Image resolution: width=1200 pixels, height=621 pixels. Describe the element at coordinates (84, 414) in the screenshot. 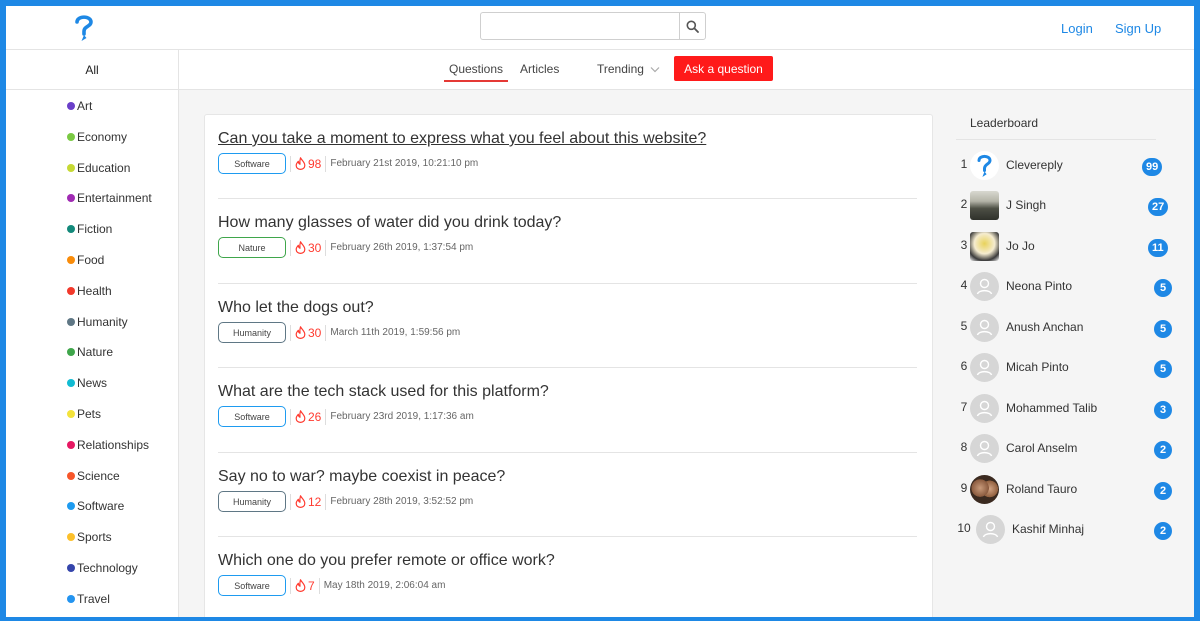

I see `sidebar-item-pets: Pets` at that location.